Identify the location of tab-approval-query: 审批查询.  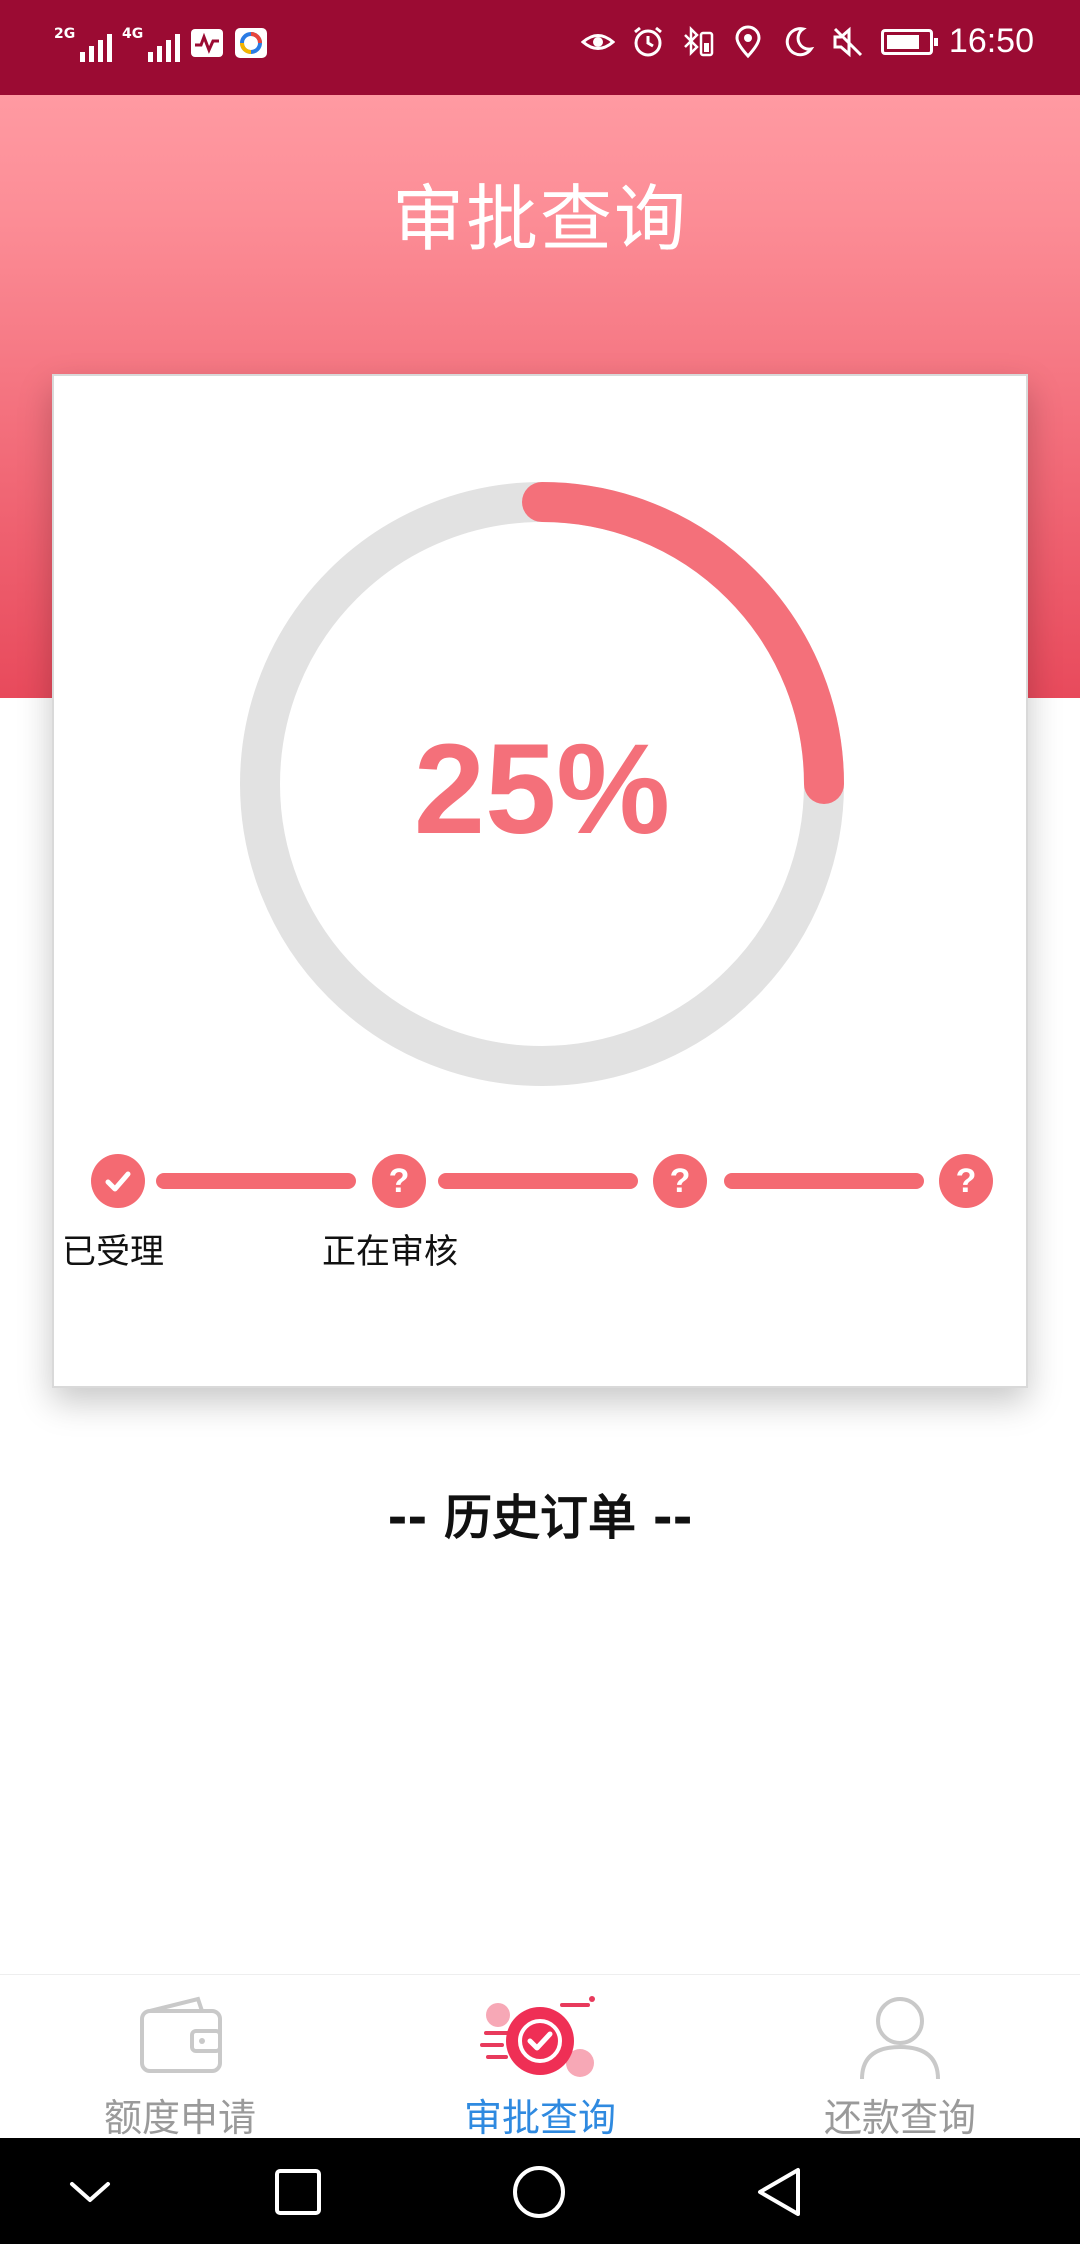
(540, 2057).